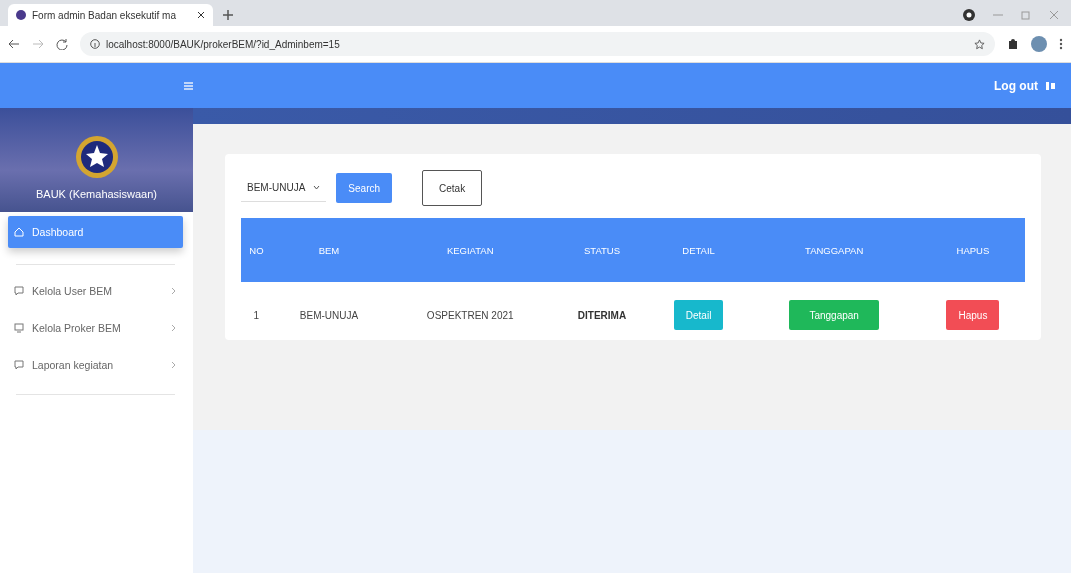  Describe the element at coordinates (95, 365) in the screenshot. I see `sidebar-item: Laporan kegiatan` at that location.